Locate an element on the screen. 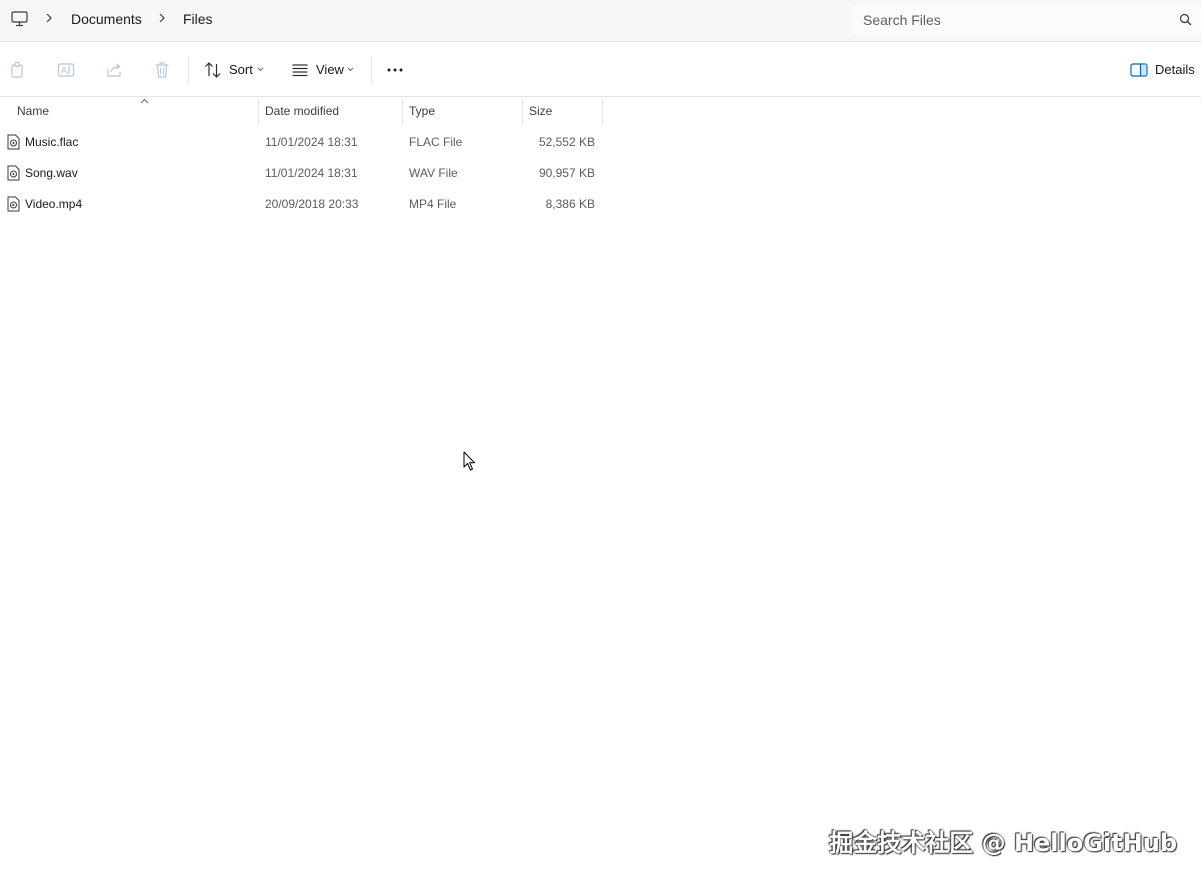  search-icon is located at coordinates (1185, 19).